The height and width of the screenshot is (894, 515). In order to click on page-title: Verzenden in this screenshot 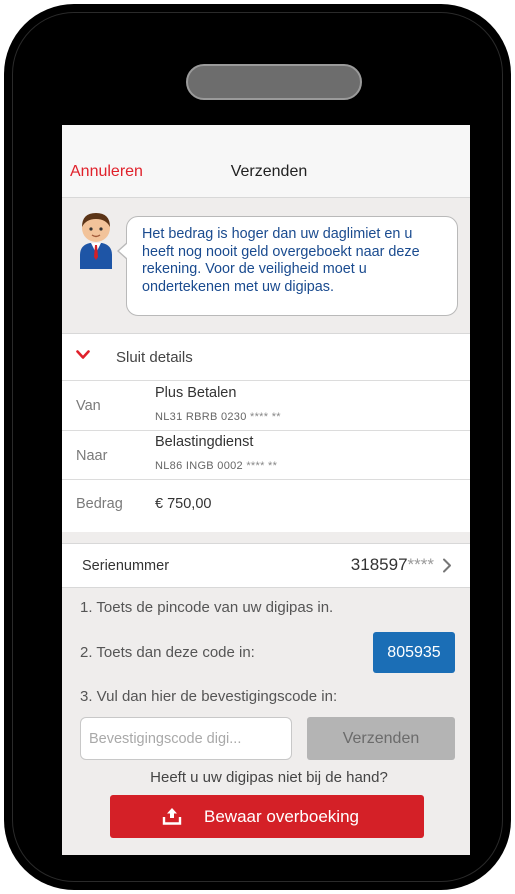, I will do `click(269, 171)`.